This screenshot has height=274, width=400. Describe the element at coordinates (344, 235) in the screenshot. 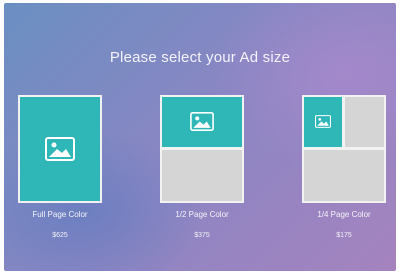

I see `ad-option-price: $175` at that location.